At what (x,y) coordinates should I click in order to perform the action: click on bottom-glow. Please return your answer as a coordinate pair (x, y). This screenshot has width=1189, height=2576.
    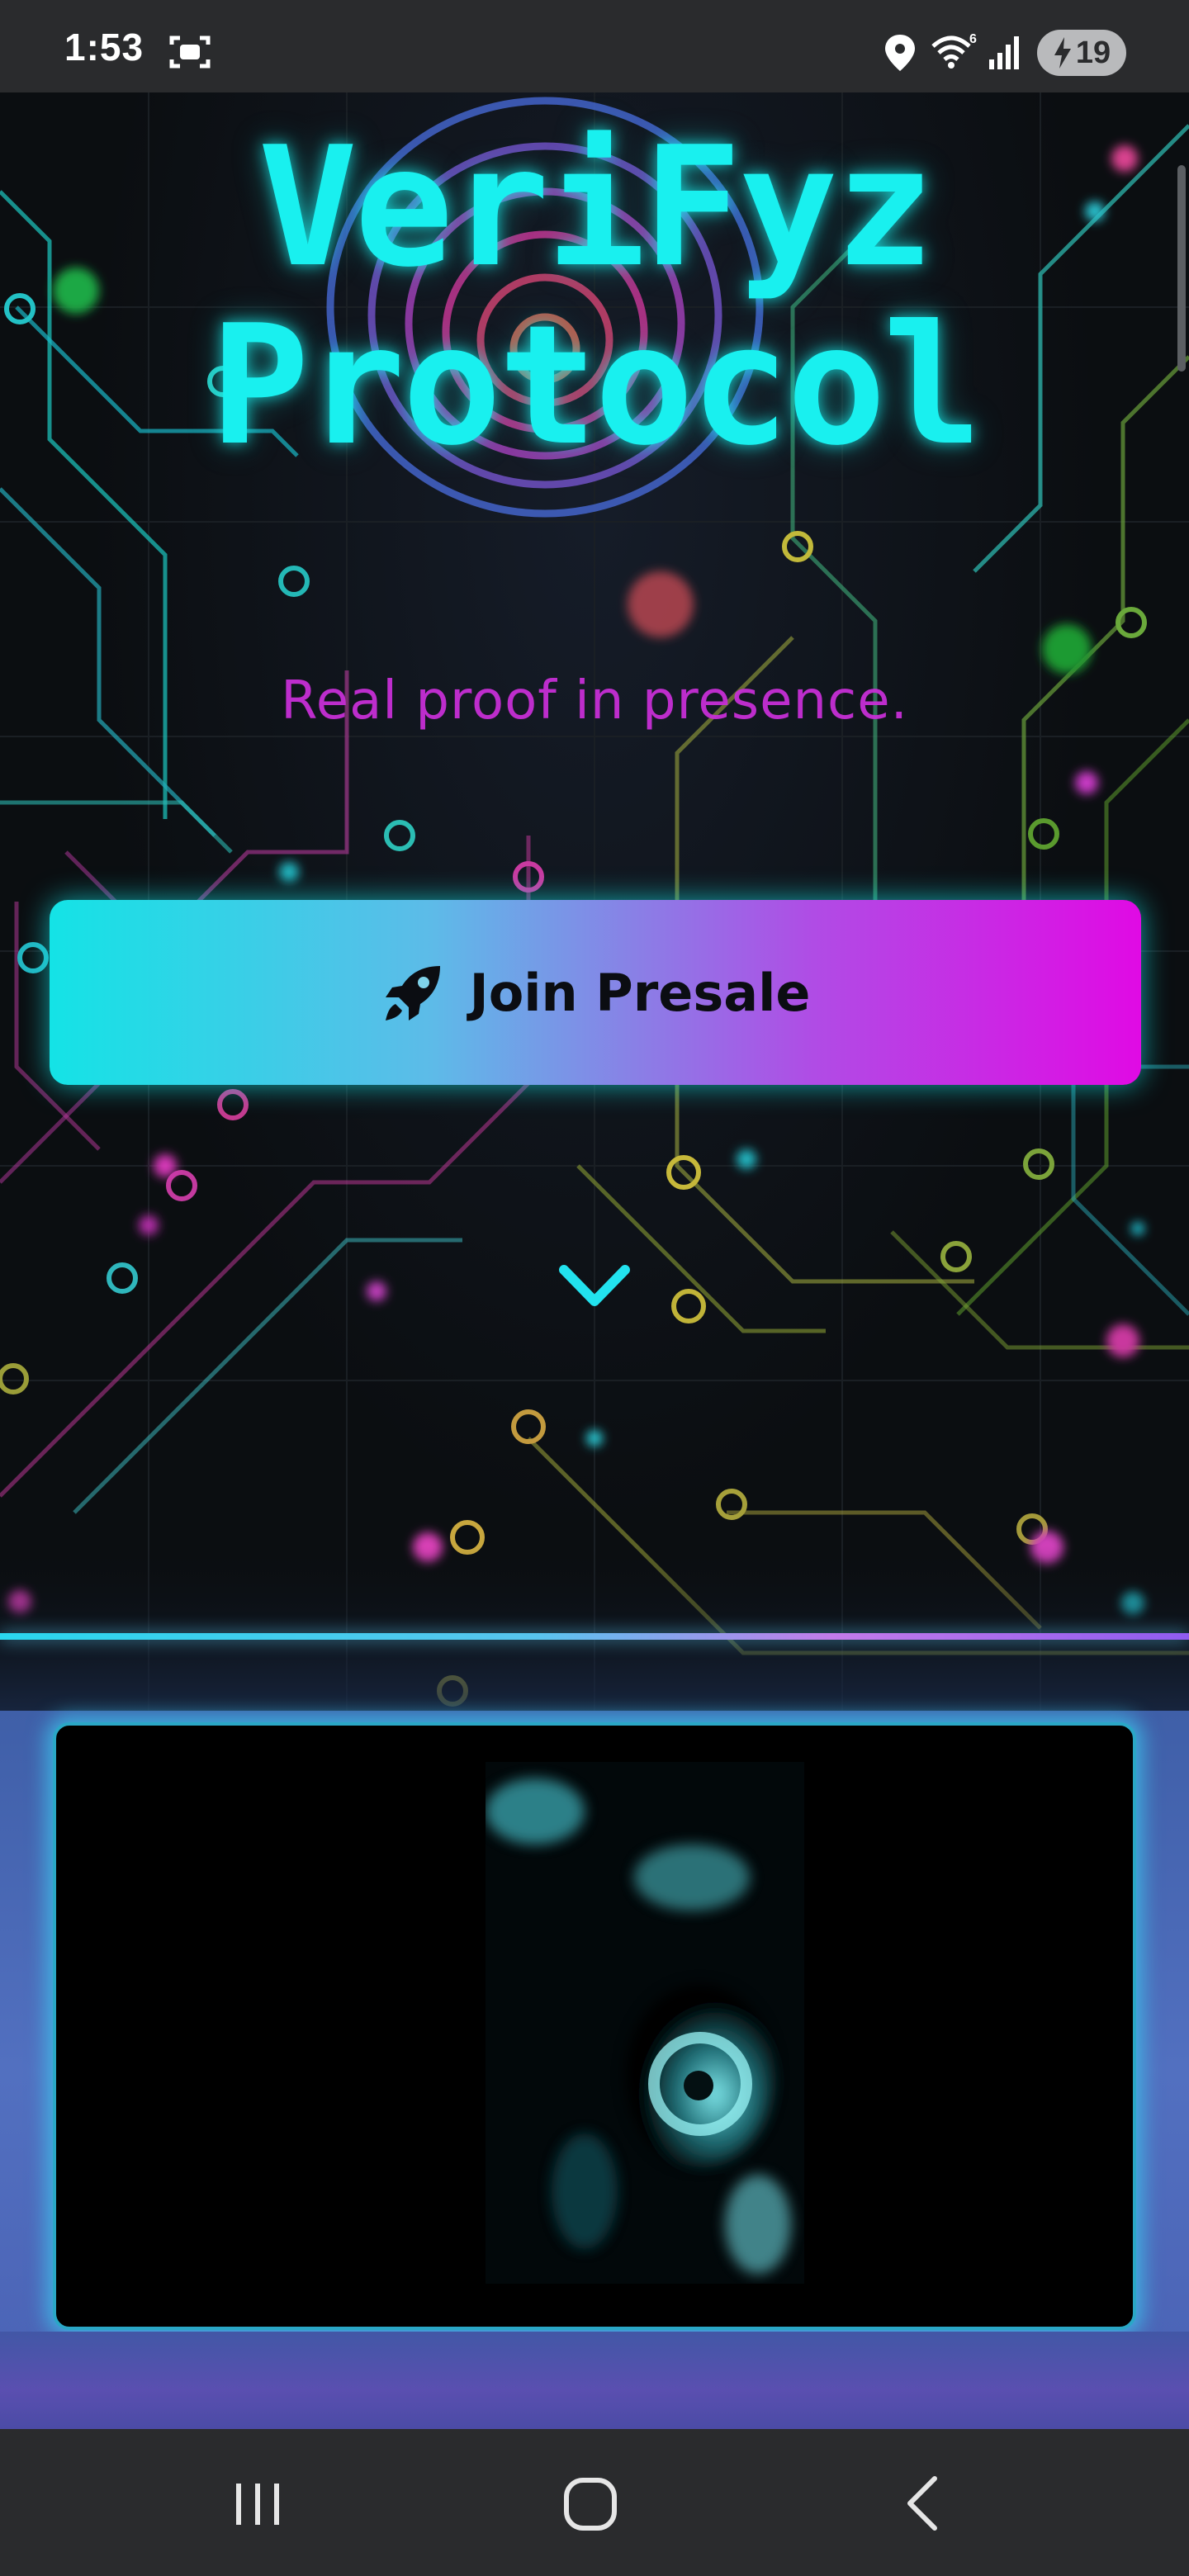
    Looking at the image, I should click on (594, 2380).